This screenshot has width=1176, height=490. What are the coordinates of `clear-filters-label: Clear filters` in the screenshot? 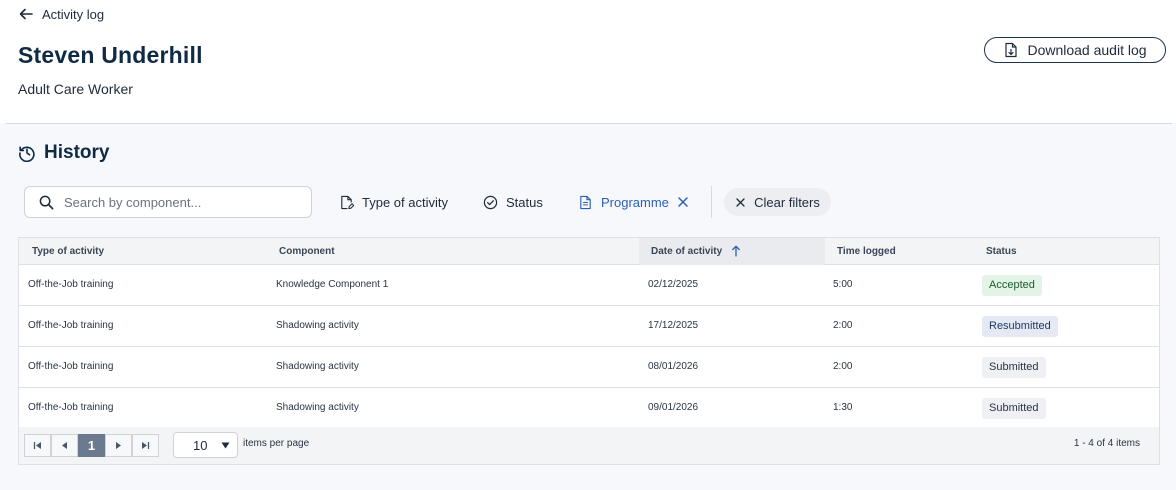 It's located at (787, 202).